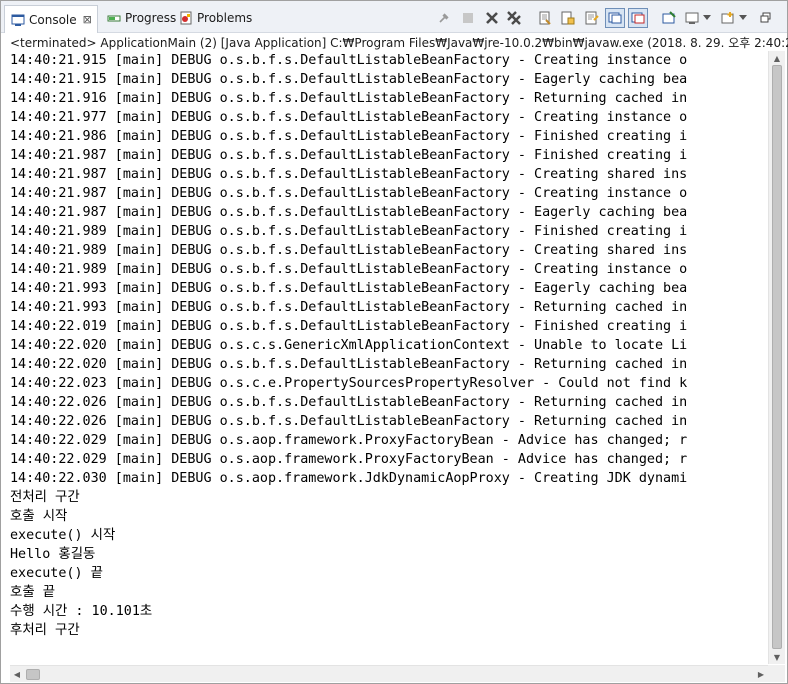 This screenshot has width=788, height=684. What do you see at coordinates (766, 18) in the screenshot?
I see `minimize-icon` at bounding box center [766, 18].